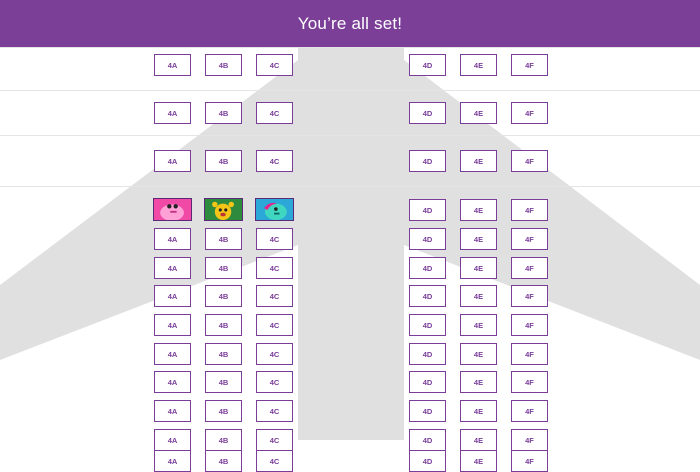  I want to click on header-bar: You’re all set!, so click(350, 23).